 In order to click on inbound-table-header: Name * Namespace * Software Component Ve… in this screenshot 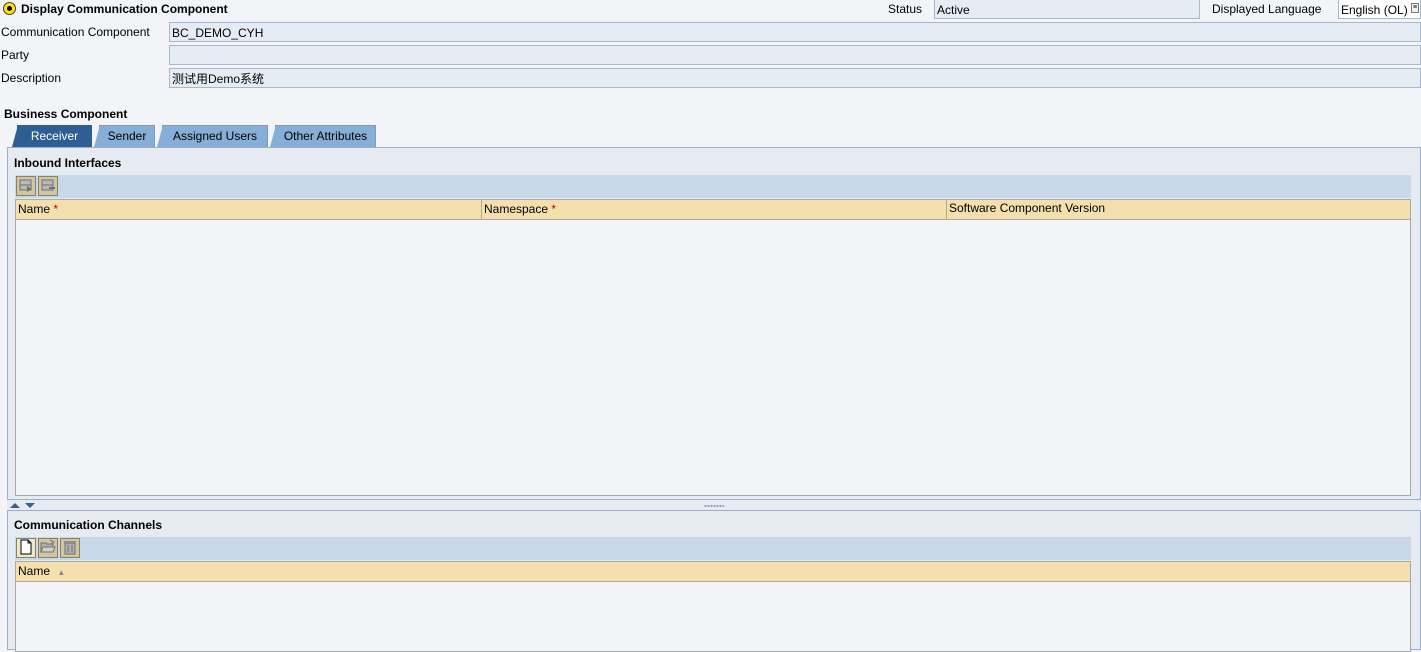, I will do `click(713, 209)`.